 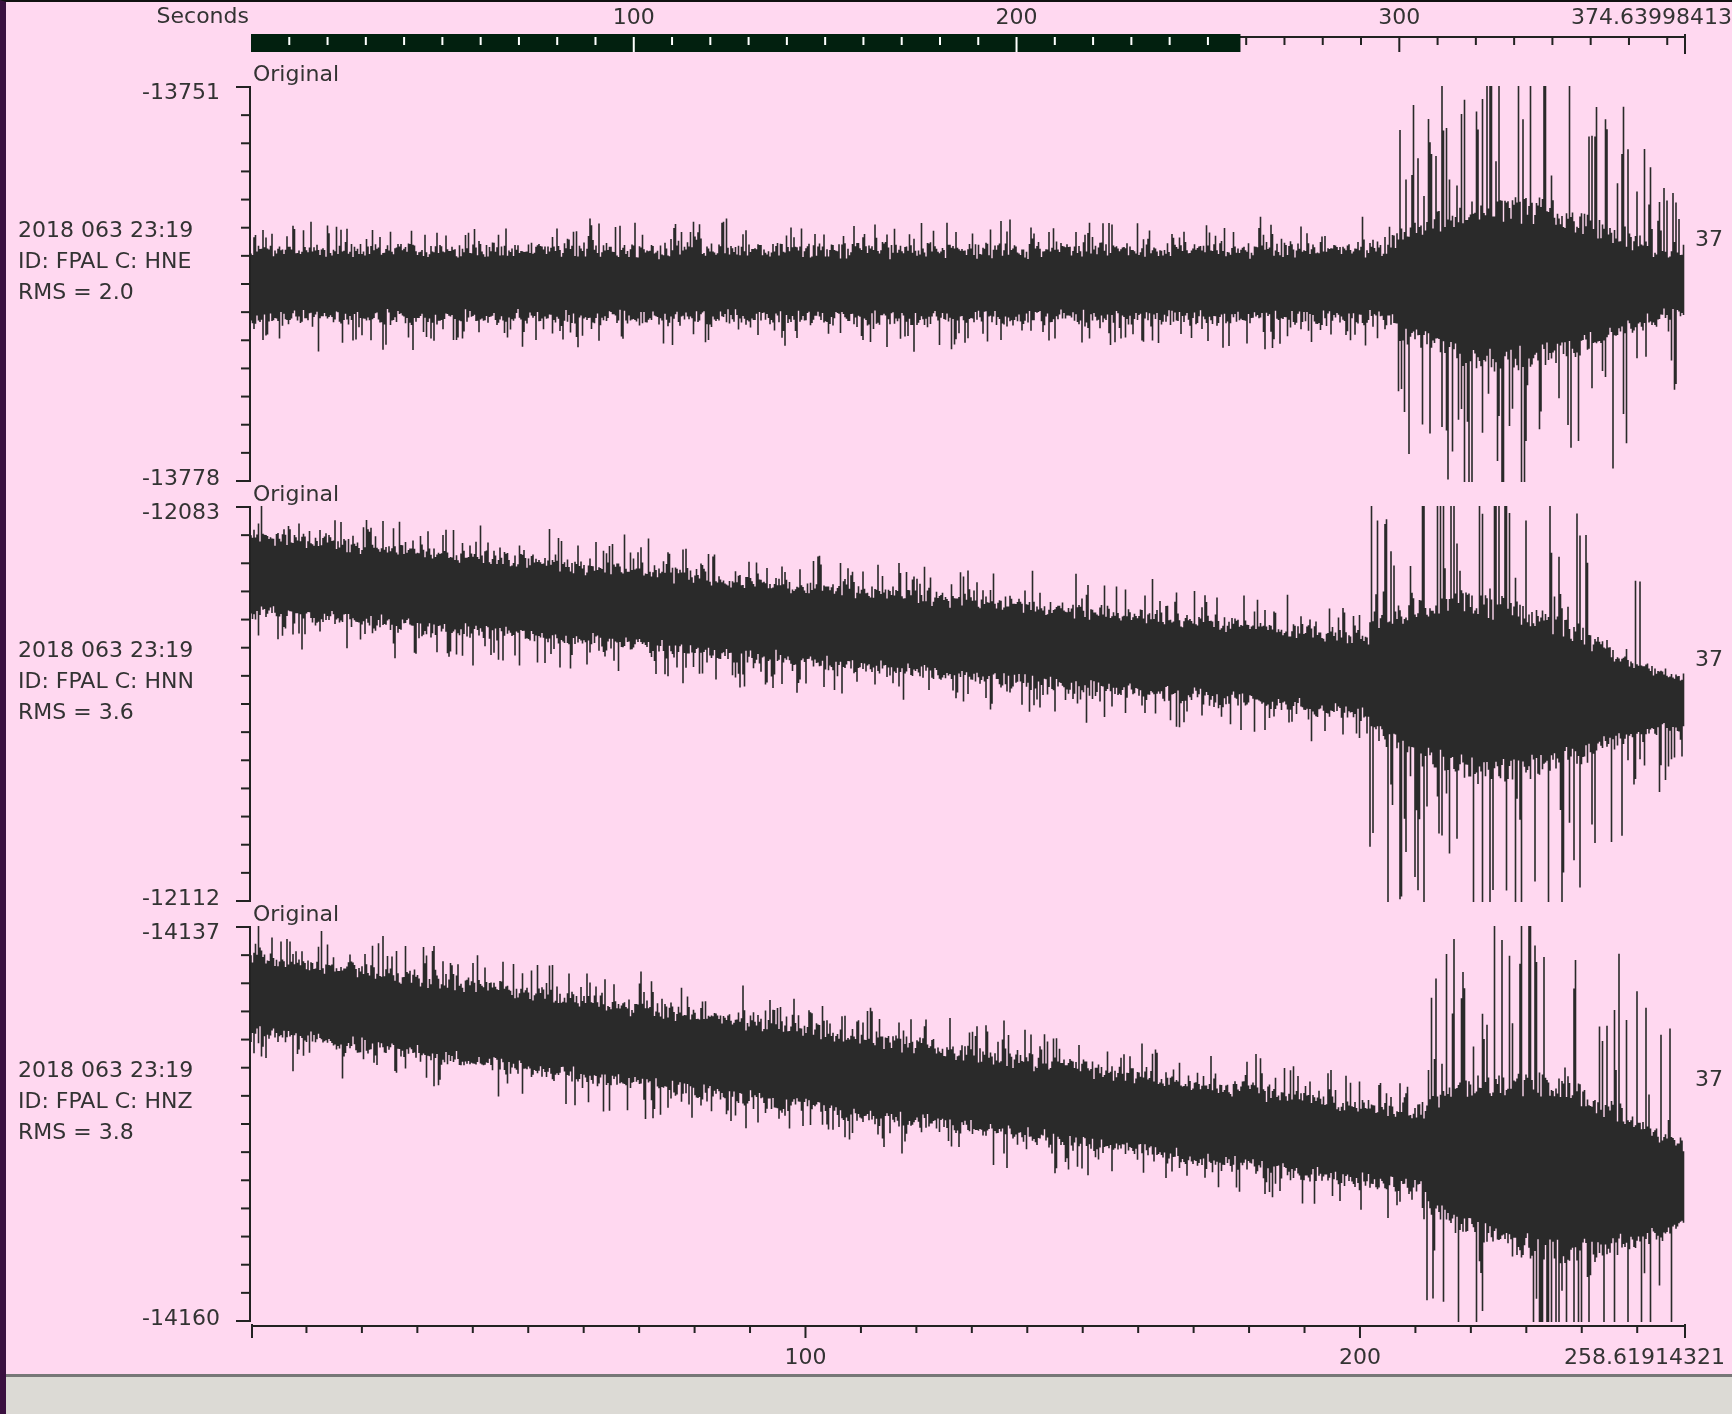 I want to click on axis-tick-label: 374.63998413, so click(x=1651, y=17).